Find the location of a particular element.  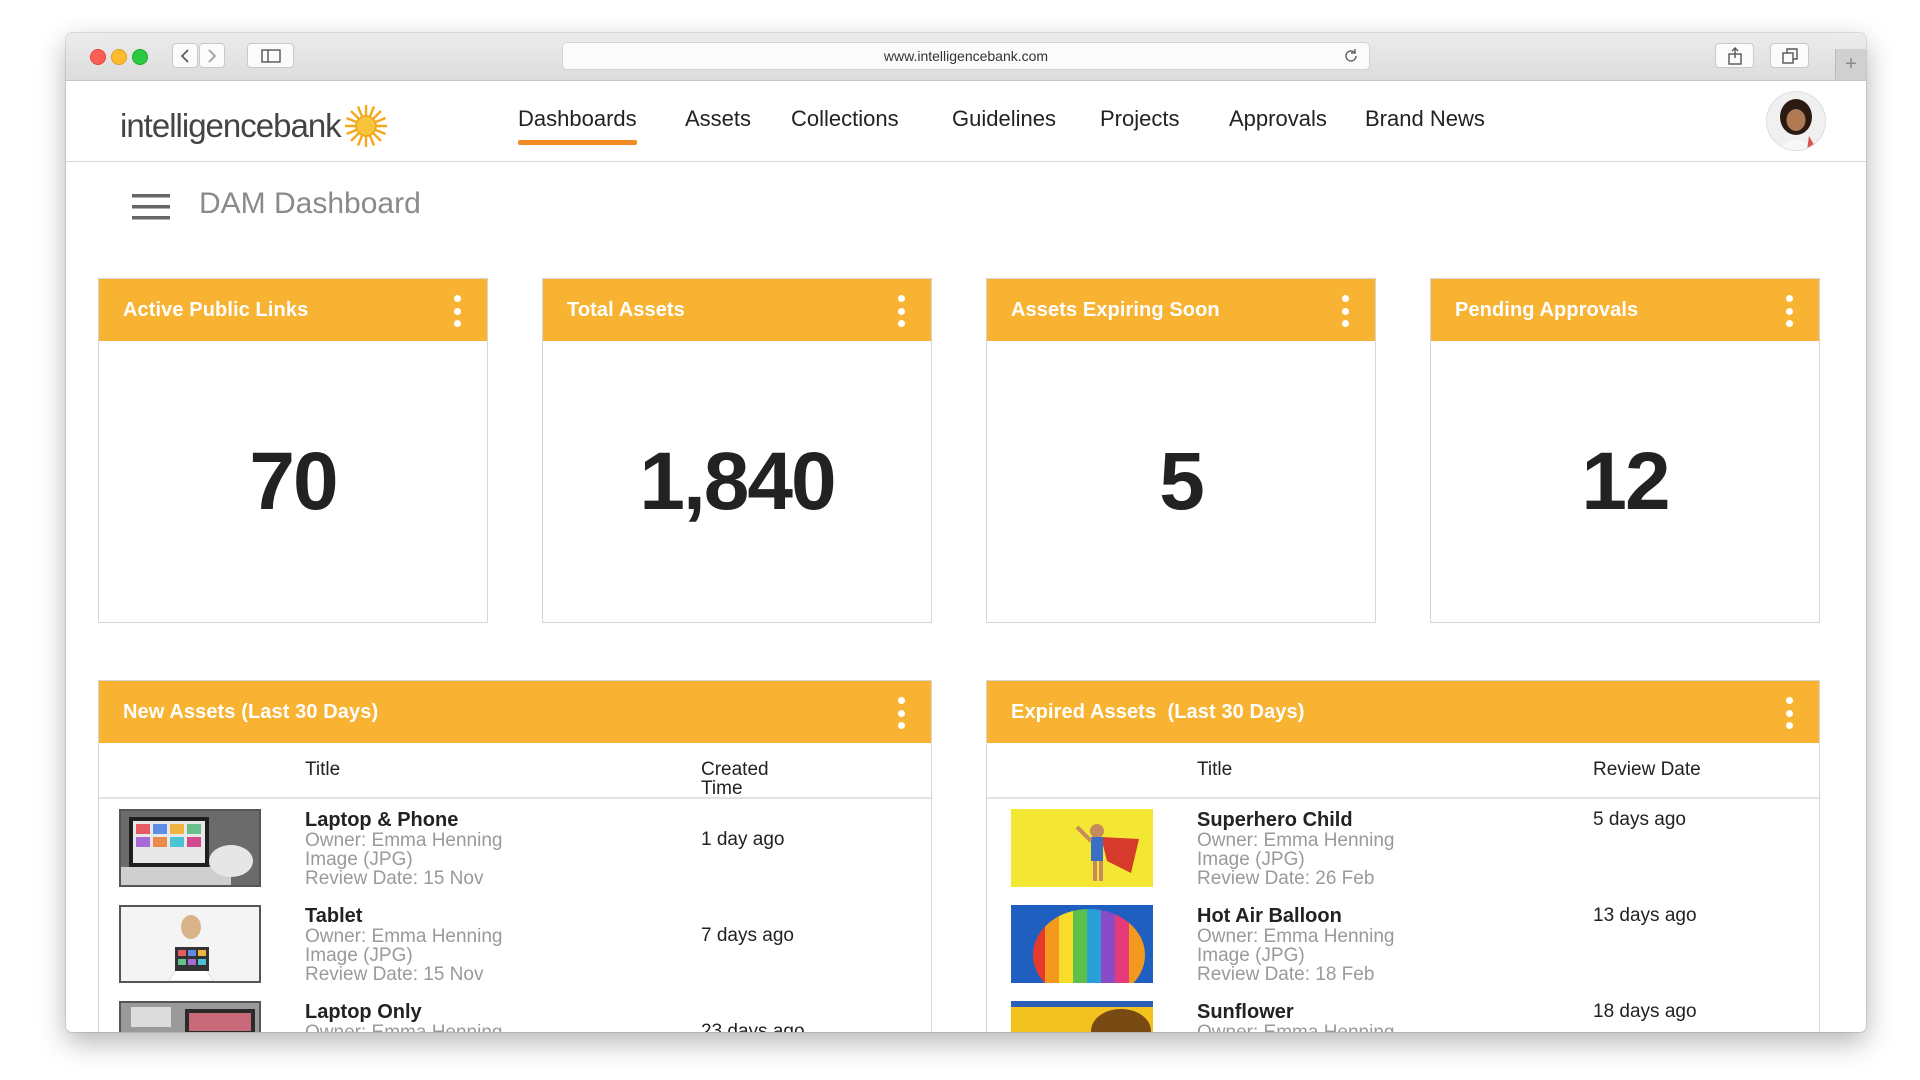

laptop-phone-image is located at coordinates (190, 848).